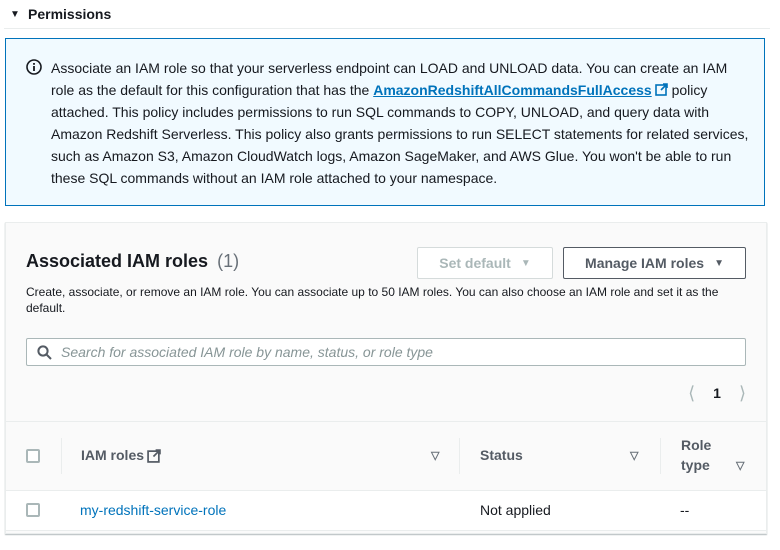 The image size is (780, 550). Describe the element at coordinates (515, 510) in the screenshot. I see `status-cell: Not applied` at that location.